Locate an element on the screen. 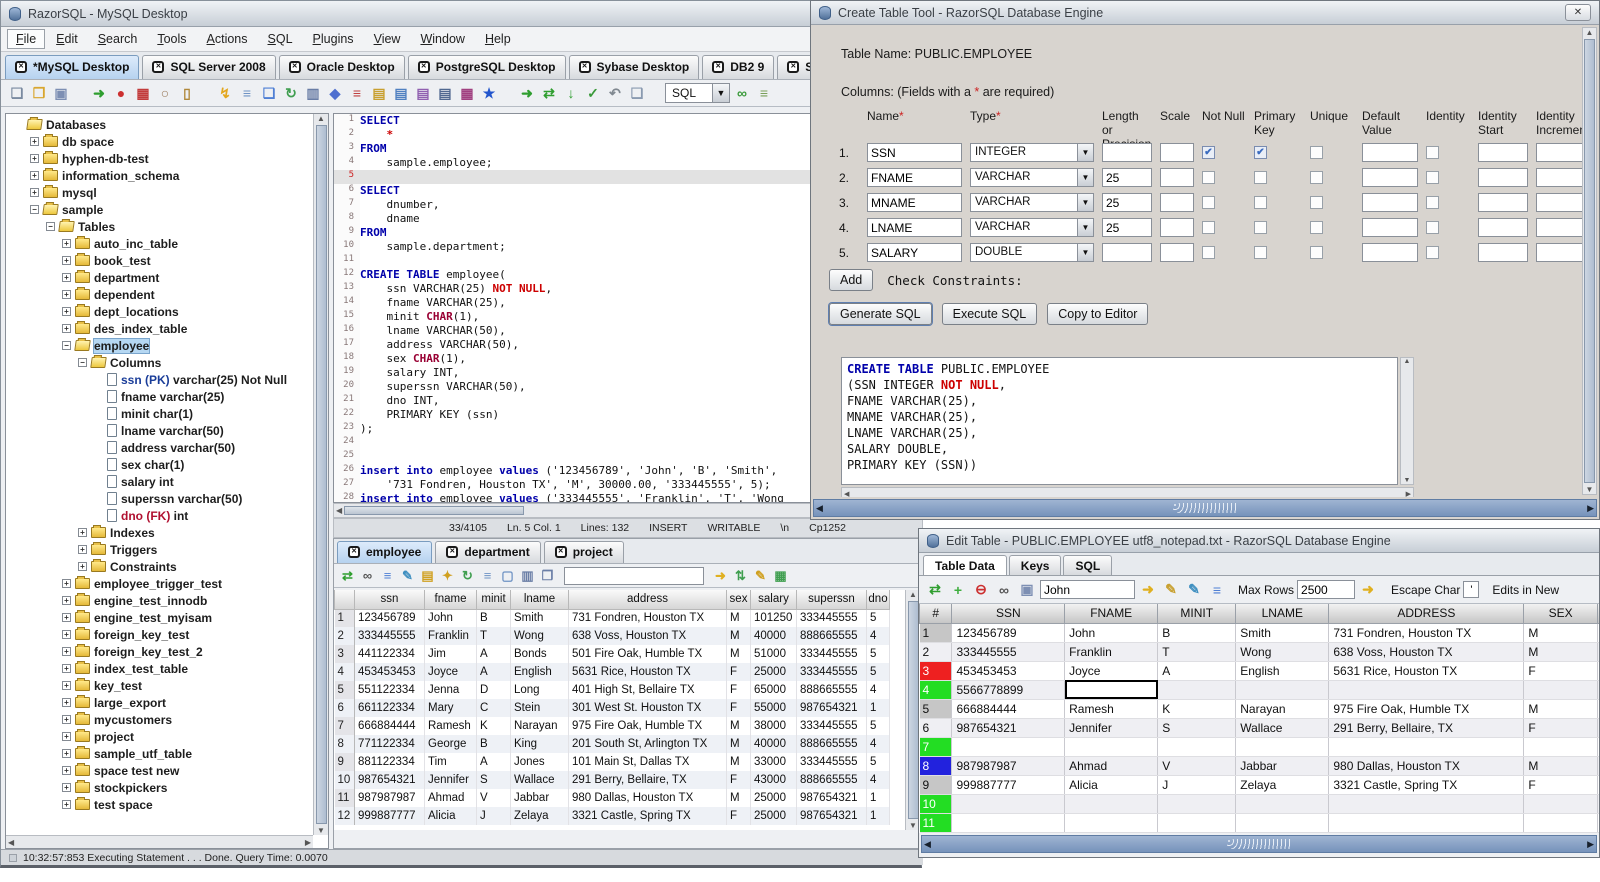  row-number: 5 is located at coordinates (936, 709).